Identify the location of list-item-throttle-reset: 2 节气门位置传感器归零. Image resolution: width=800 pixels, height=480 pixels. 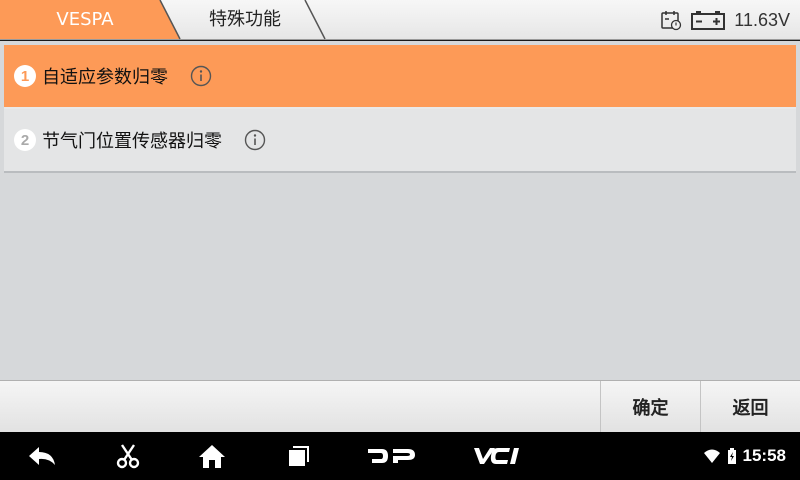
(400, 141).